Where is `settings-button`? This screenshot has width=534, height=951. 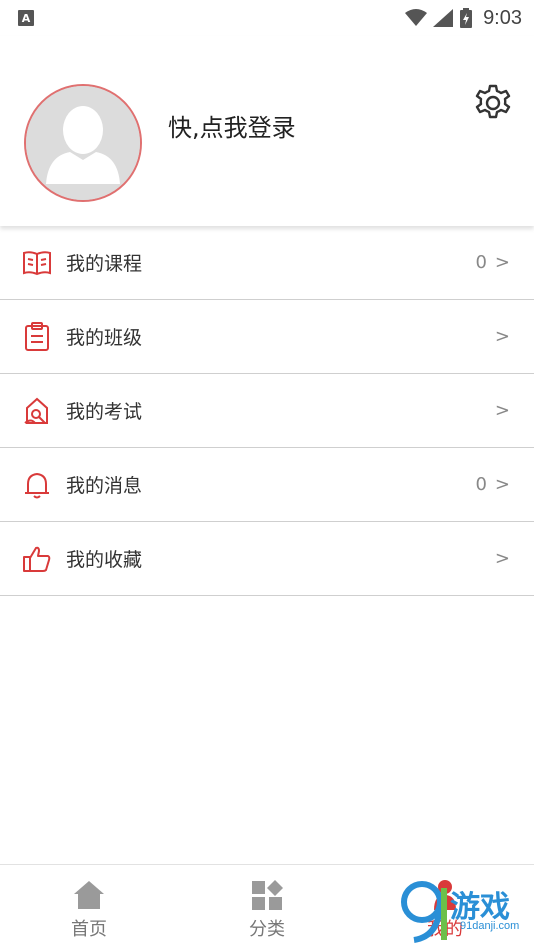
settings-button is located at coordinates (493, 103).